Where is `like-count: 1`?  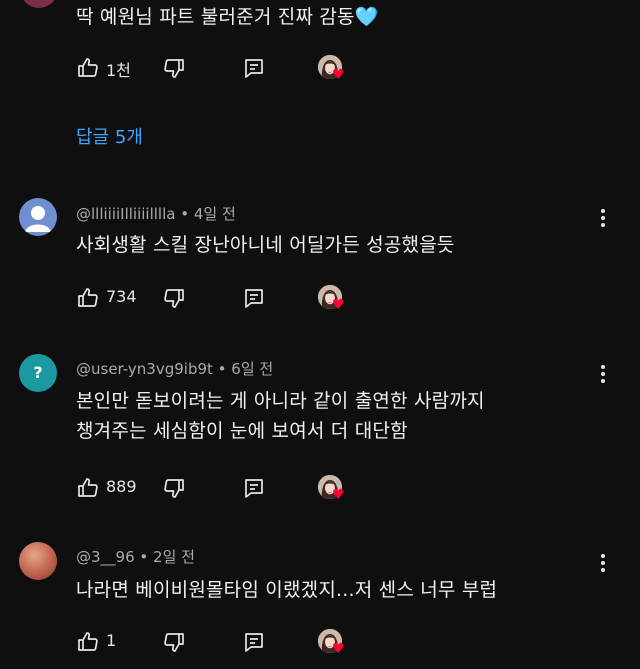
like-count: 1 is located at coordinates (111, 640).